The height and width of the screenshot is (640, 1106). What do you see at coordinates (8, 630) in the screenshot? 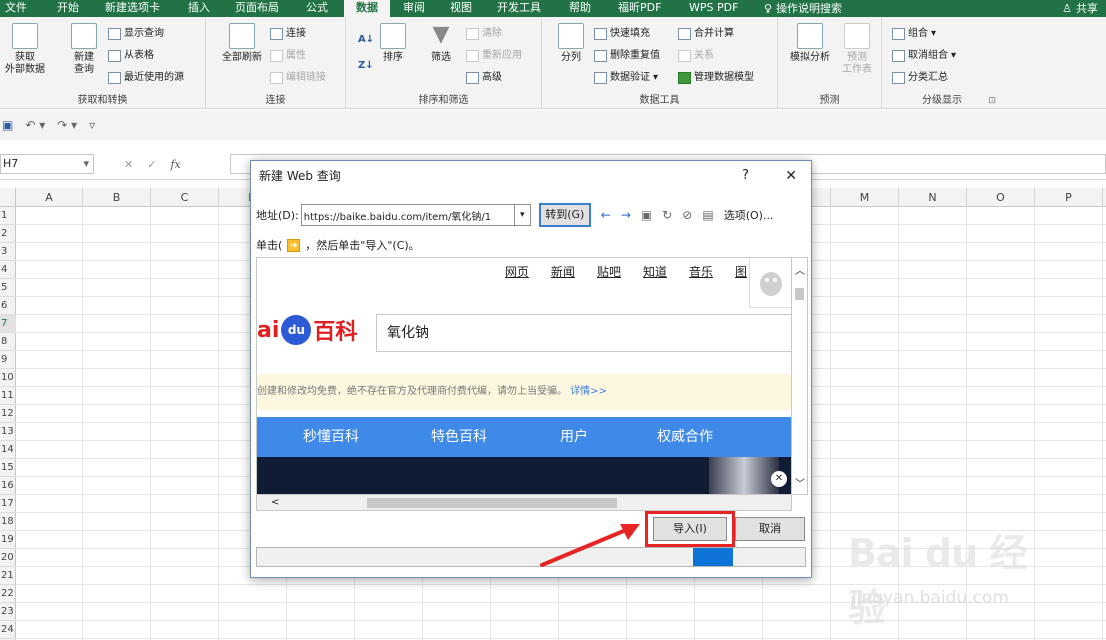
I see `row-header-24: 24` at bounding box center [8, 630].